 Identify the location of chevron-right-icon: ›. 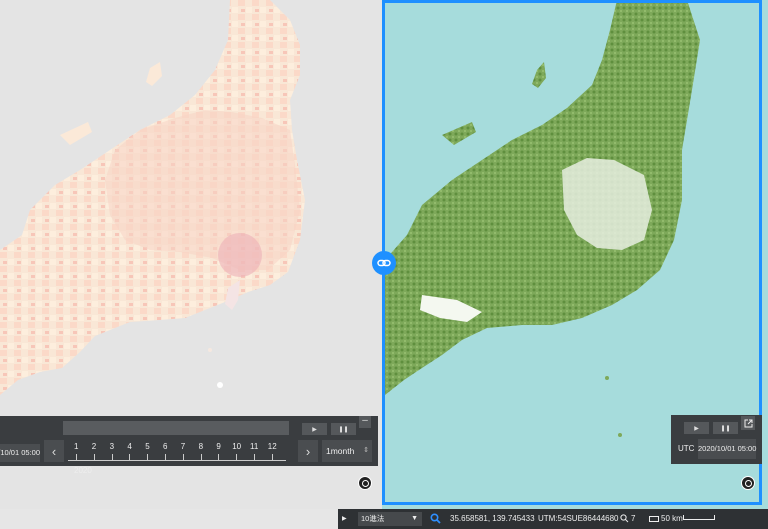
(308, 451).